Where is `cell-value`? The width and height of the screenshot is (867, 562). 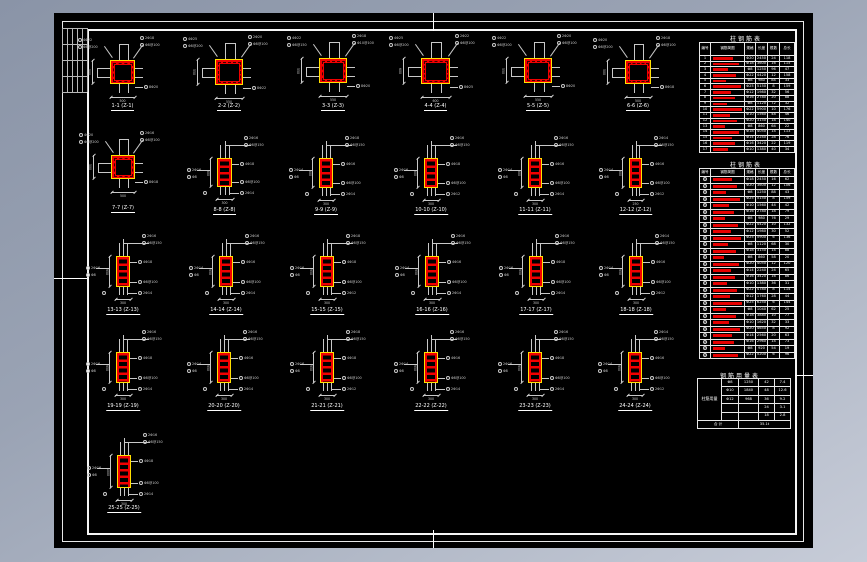 cell-value is located at coordinates (730, 416).